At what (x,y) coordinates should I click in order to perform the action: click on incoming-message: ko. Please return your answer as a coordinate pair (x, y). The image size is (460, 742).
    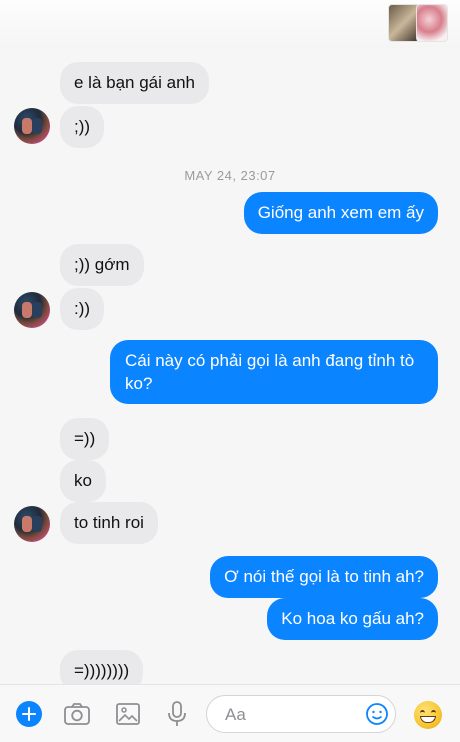
    Looking at the image, I should click on (83, 481).